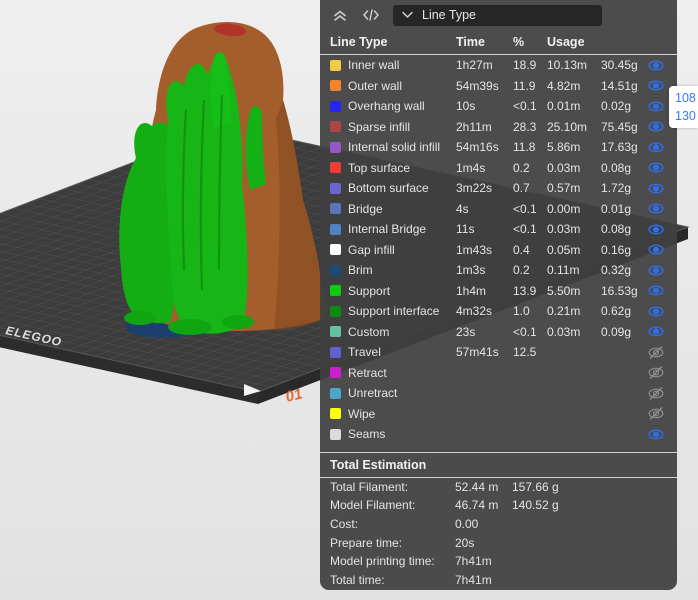 Image resolution: width=698 pixels, height=600 pixels. What do you see at coordinates (616, 311) in the screenshot?
I see `usage-weight-value: 0.62g` at bounding box center [616, 311].